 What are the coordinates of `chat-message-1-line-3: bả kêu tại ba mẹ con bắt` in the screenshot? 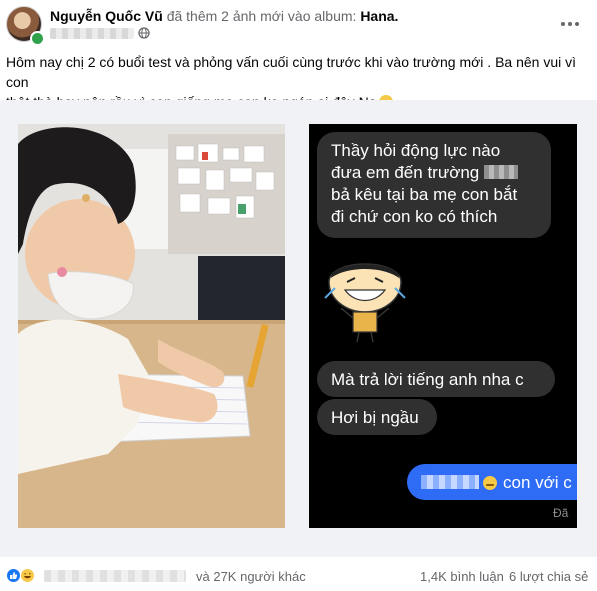 It's located at (424, 194).